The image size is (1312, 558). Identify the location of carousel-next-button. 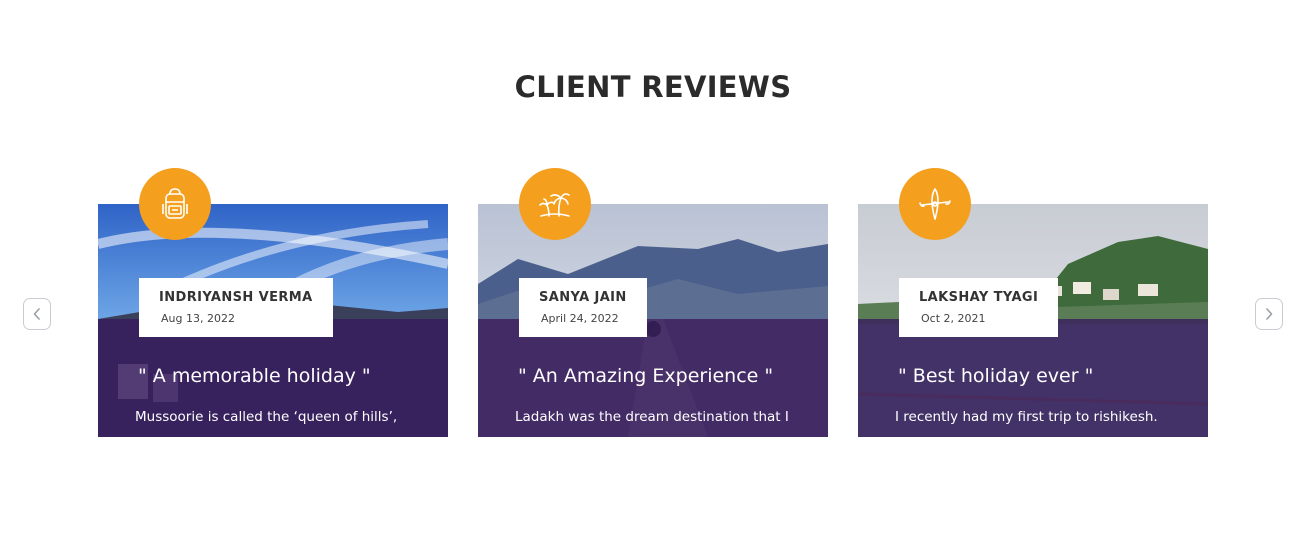
(1269, 314).